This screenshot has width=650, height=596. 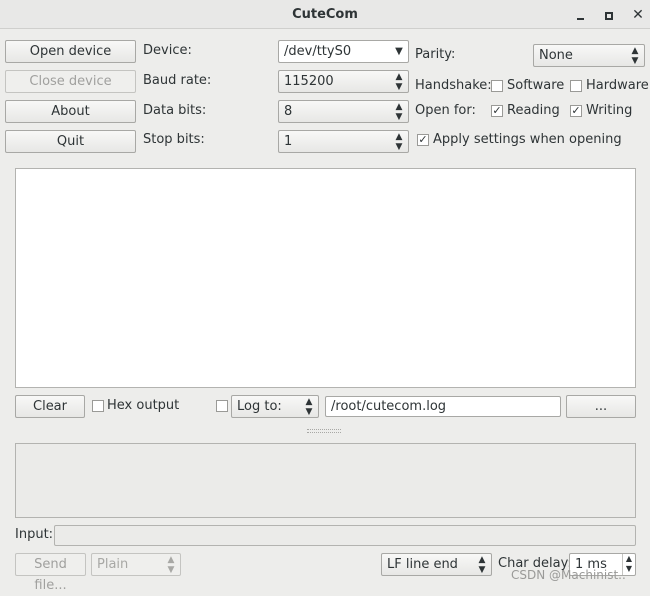 What do you see at coordinates (324, 431) in the screenshot?
I see `splitter-handle` at bounding box center [324, 431].